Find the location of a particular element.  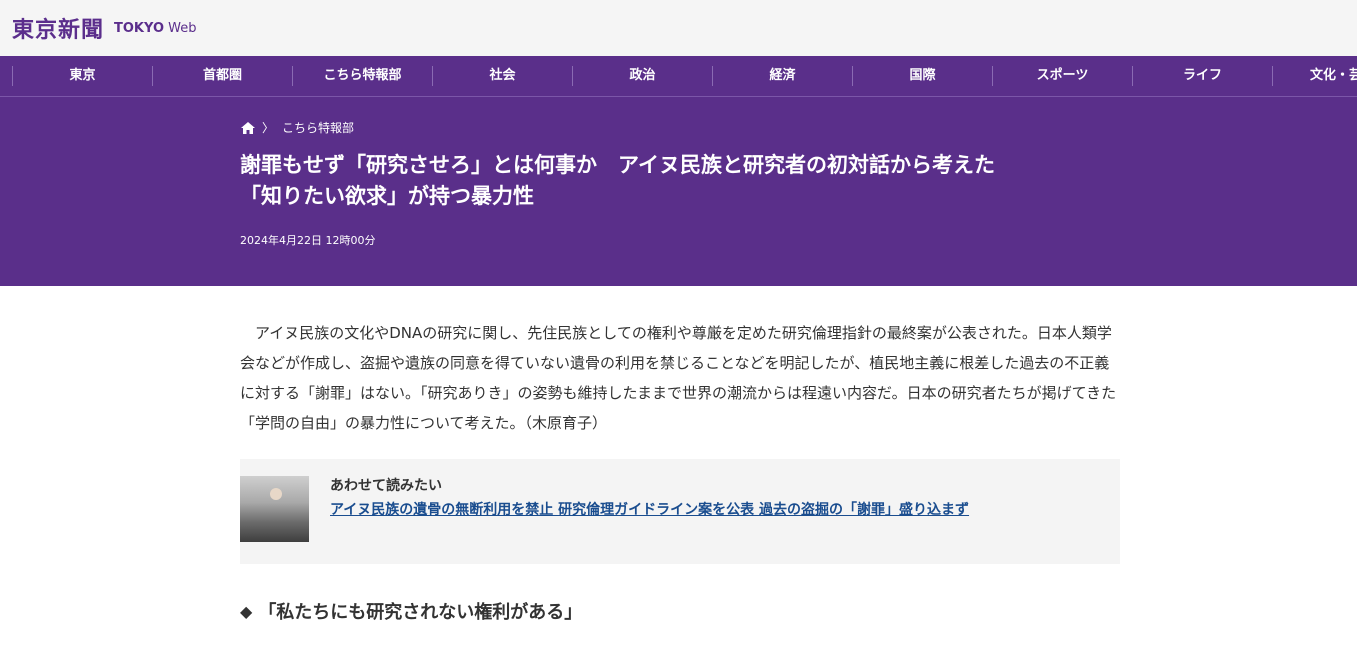

article-date: 2024年4月22日 12時00分 is located at coordinates (308, 240).